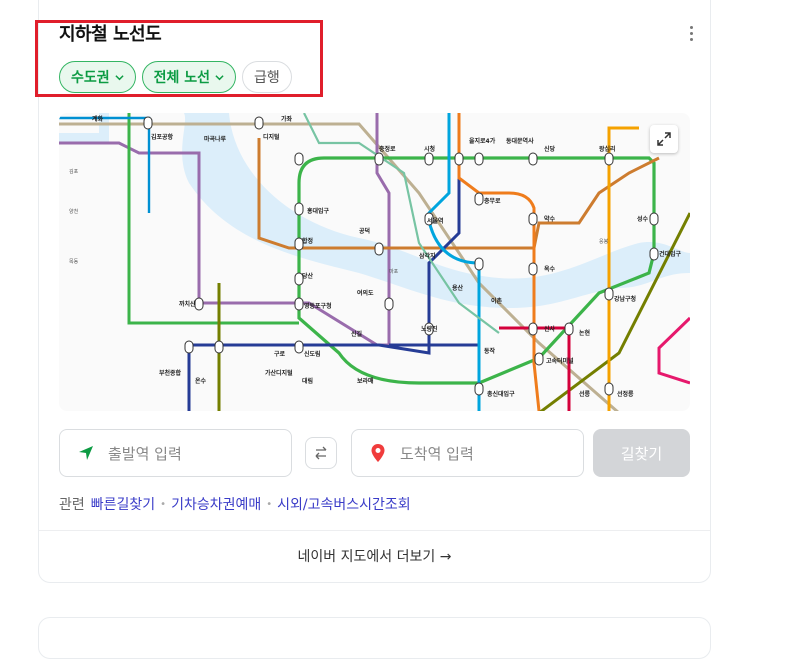 The image size is (787, 659). What do you see at coordinates (74, 171) in the screenshot?
I see `map-station-label: 김포` at bounding box center [74, 171].